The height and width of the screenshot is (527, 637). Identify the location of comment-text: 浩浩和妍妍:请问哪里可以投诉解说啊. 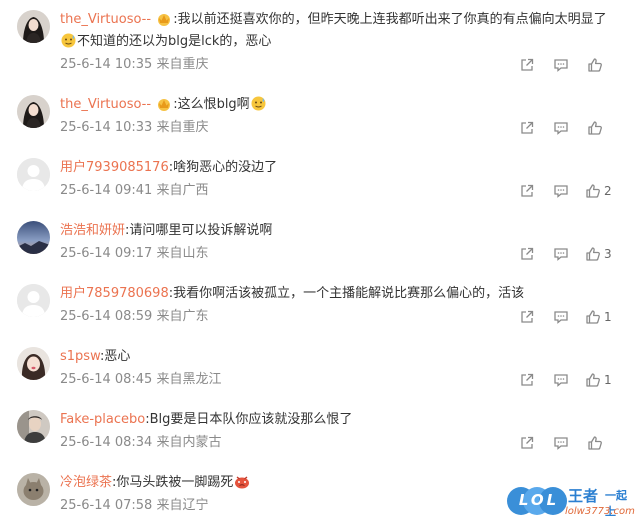
(166, 230).